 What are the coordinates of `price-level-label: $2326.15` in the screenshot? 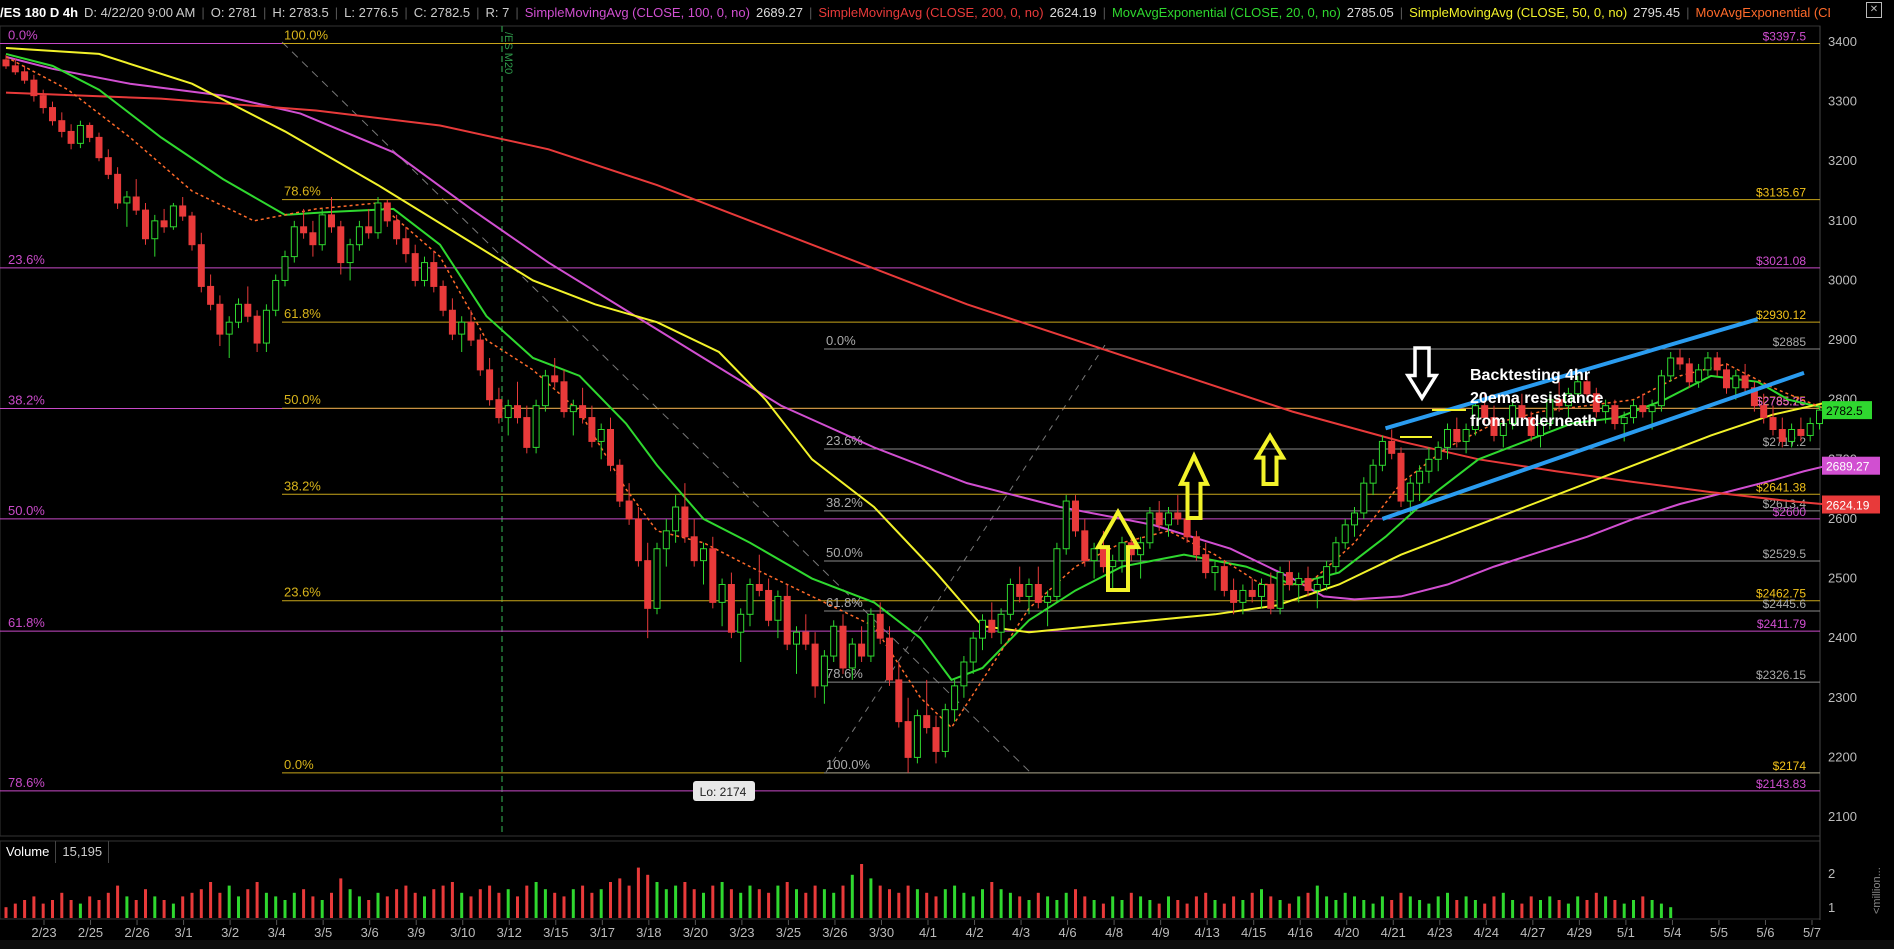 It's located at (1781, 675).